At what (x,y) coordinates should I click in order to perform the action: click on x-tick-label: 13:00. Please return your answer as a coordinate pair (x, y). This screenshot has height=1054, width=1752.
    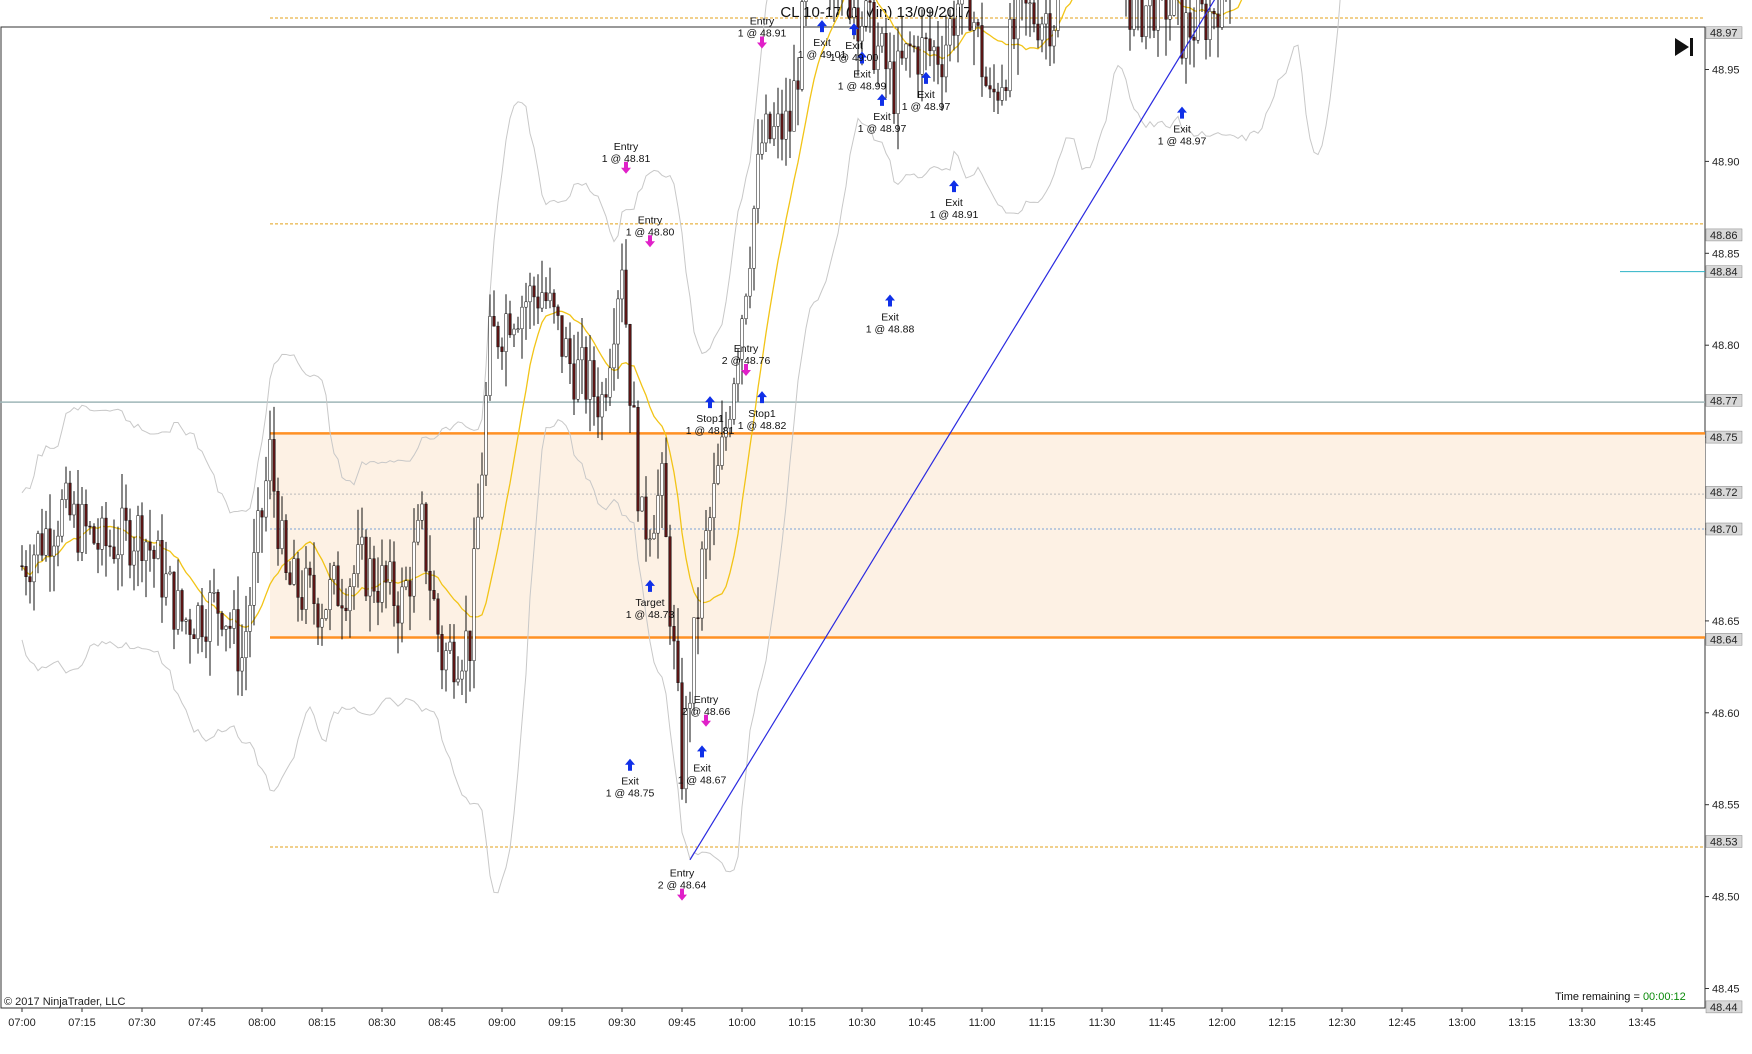
    Looking at the image, I should click on (1462, 1023).